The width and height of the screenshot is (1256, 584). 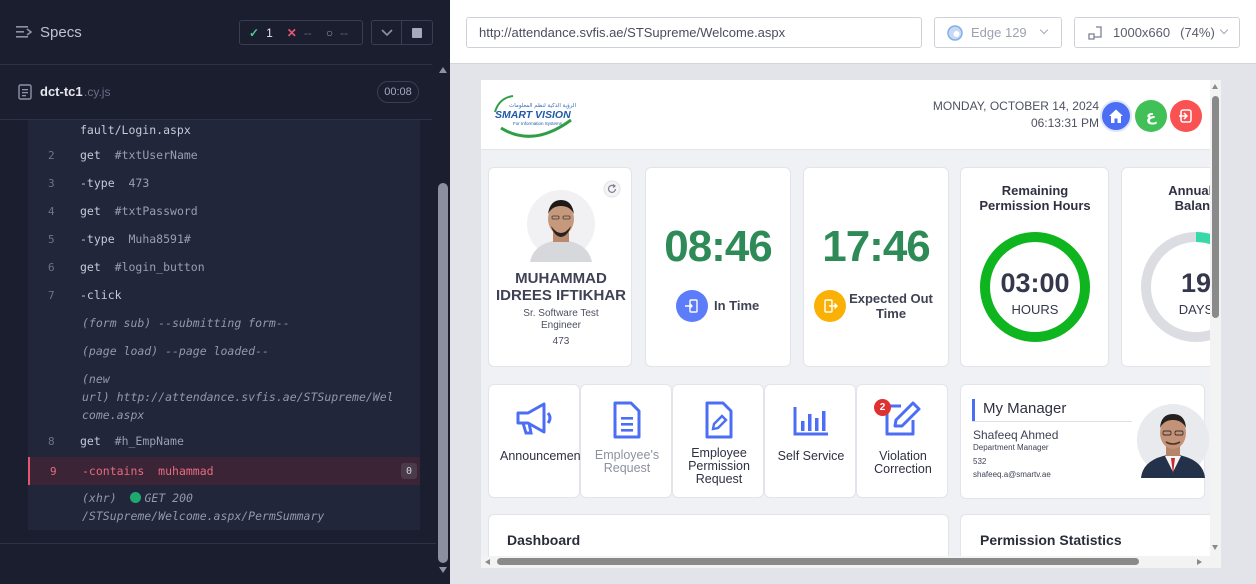 I want to click on test-stats: ✓ 1 ✕ -- ○ --, so click(x=301, y=32).